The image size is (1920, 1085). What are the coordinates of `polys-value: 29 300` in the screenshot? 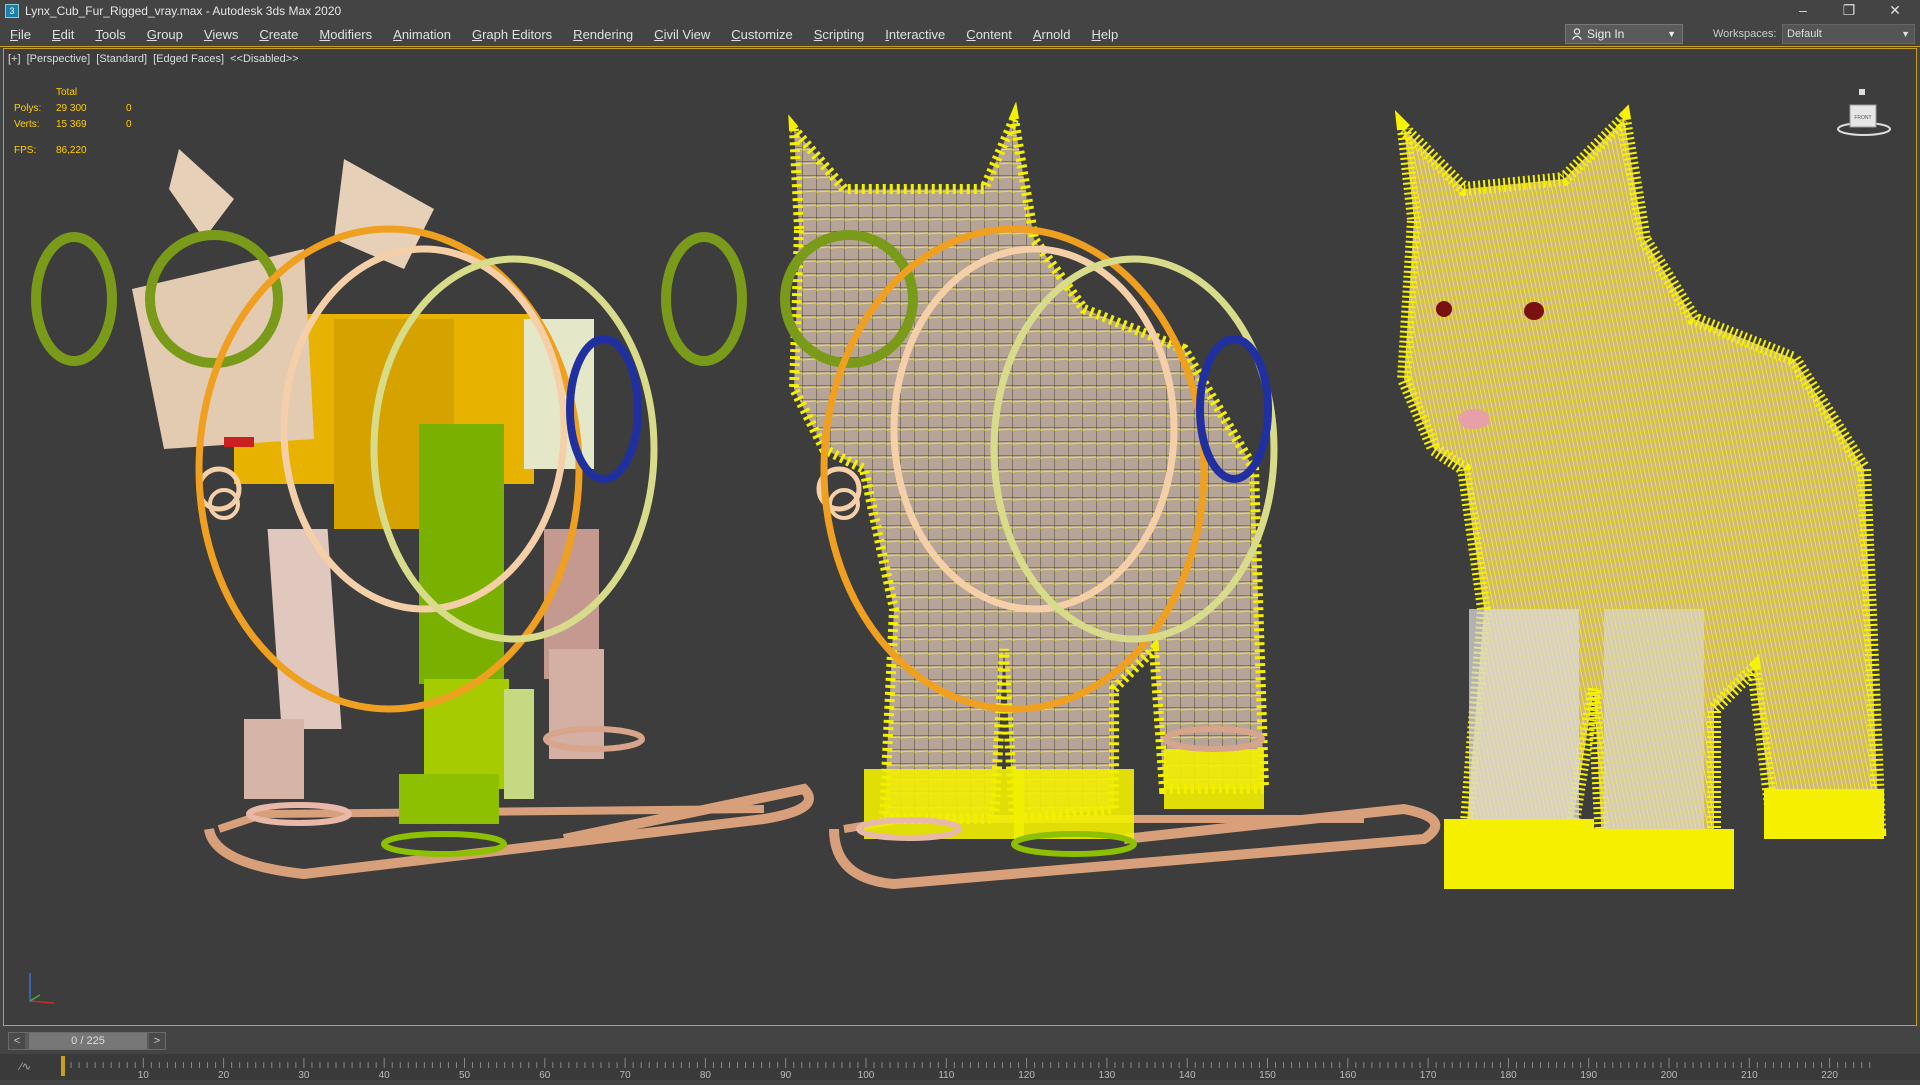 It's located at (71, 108).